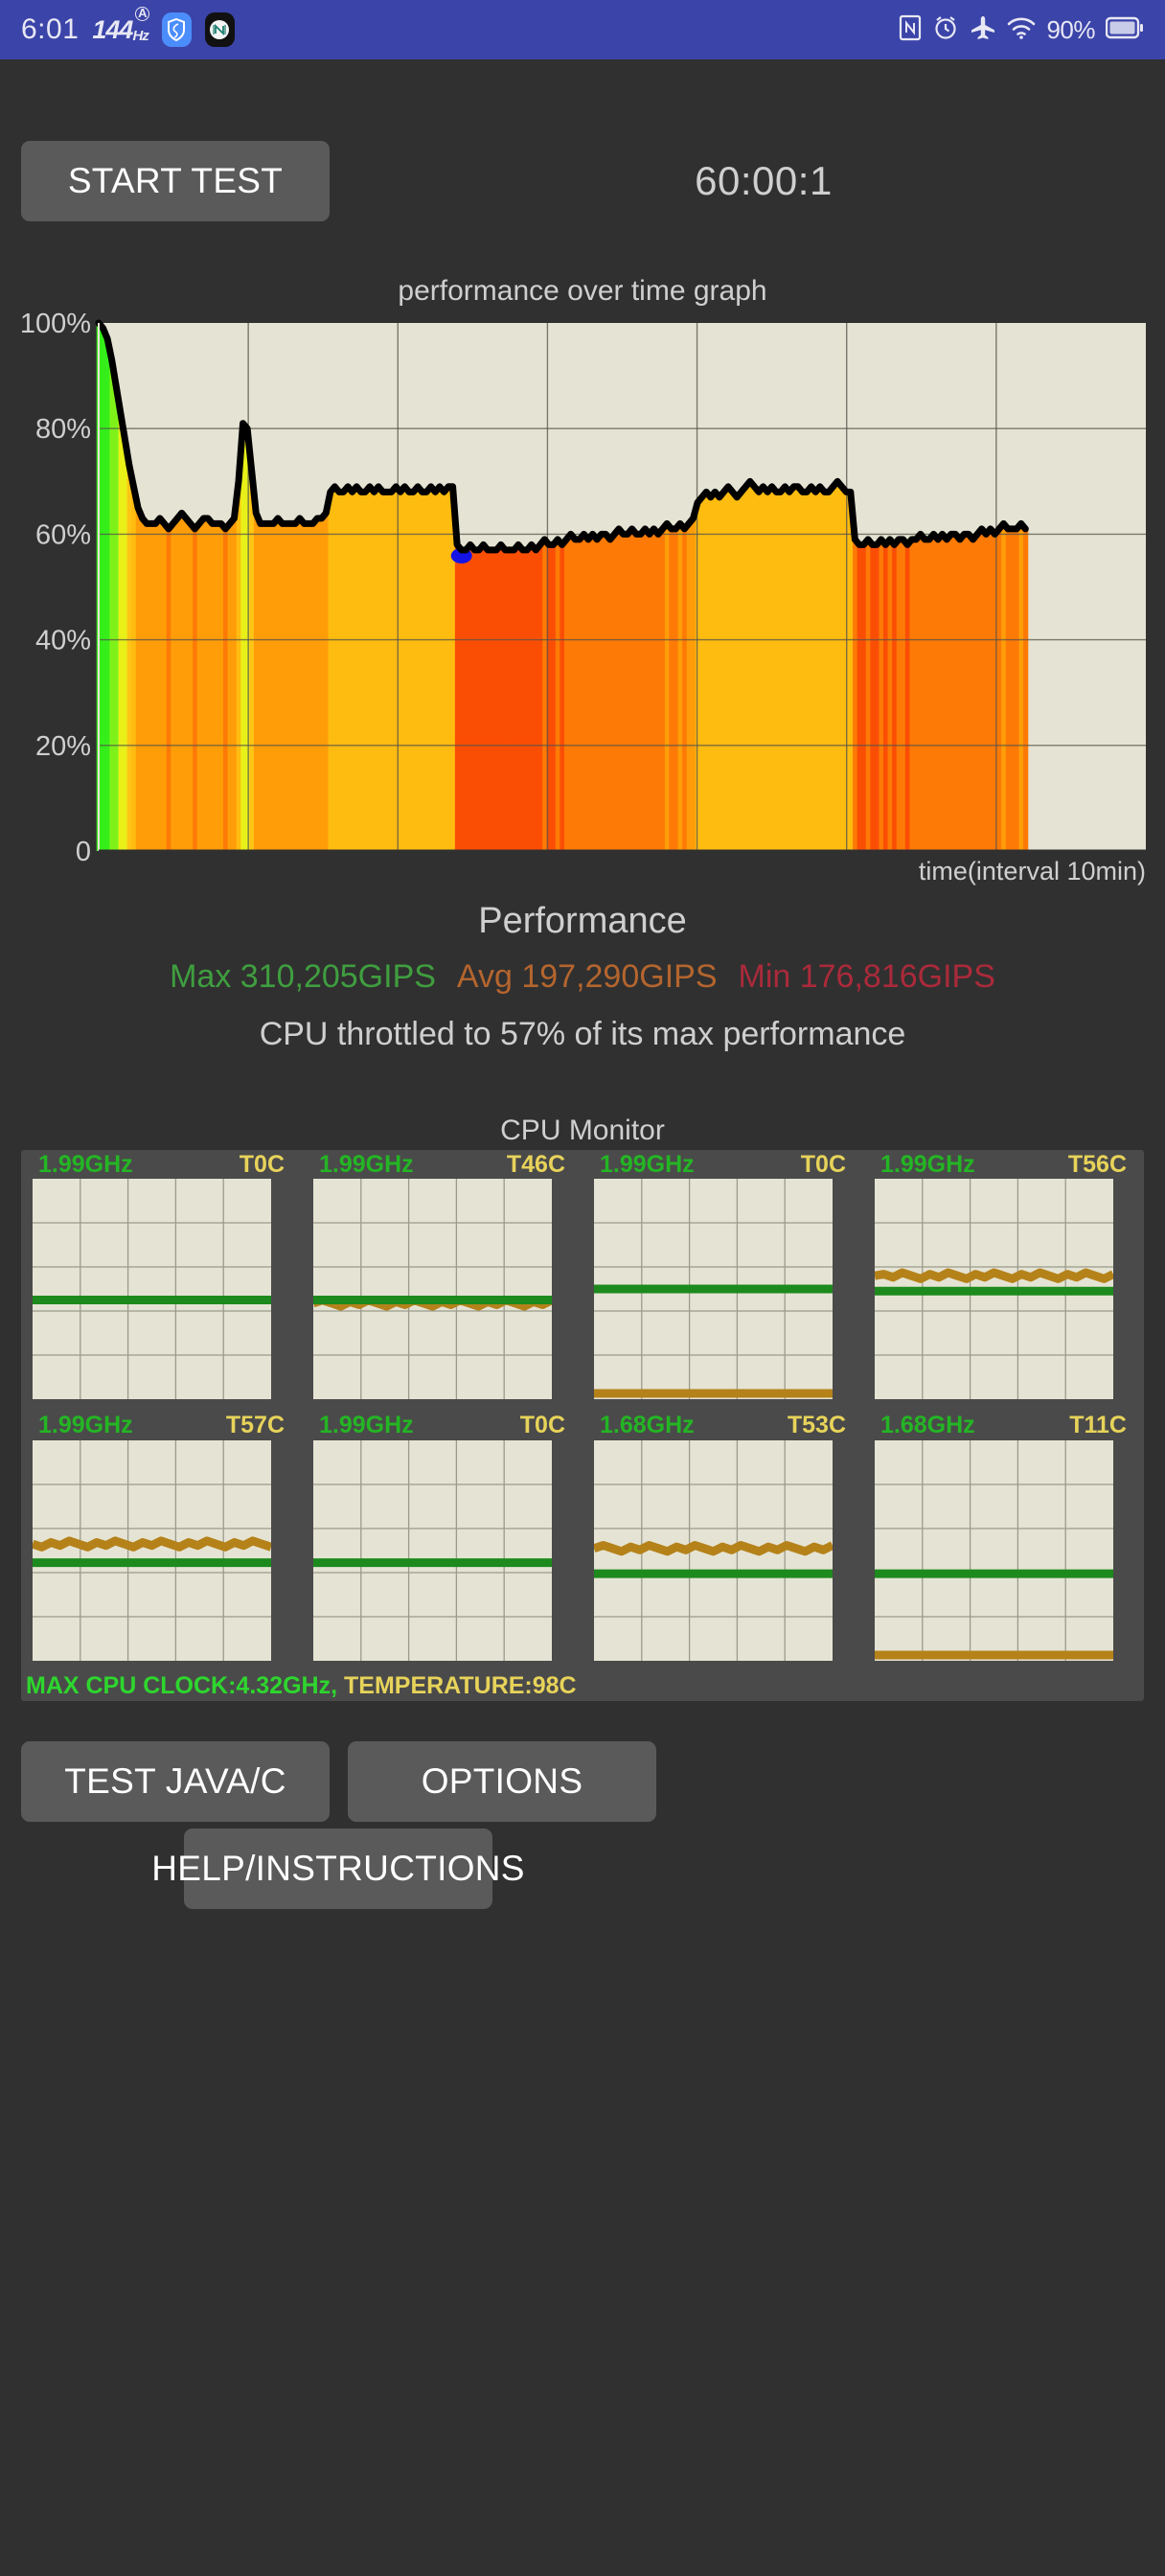  I want to click on cpu-core-temperature: T56C, so click(1097, 1164).